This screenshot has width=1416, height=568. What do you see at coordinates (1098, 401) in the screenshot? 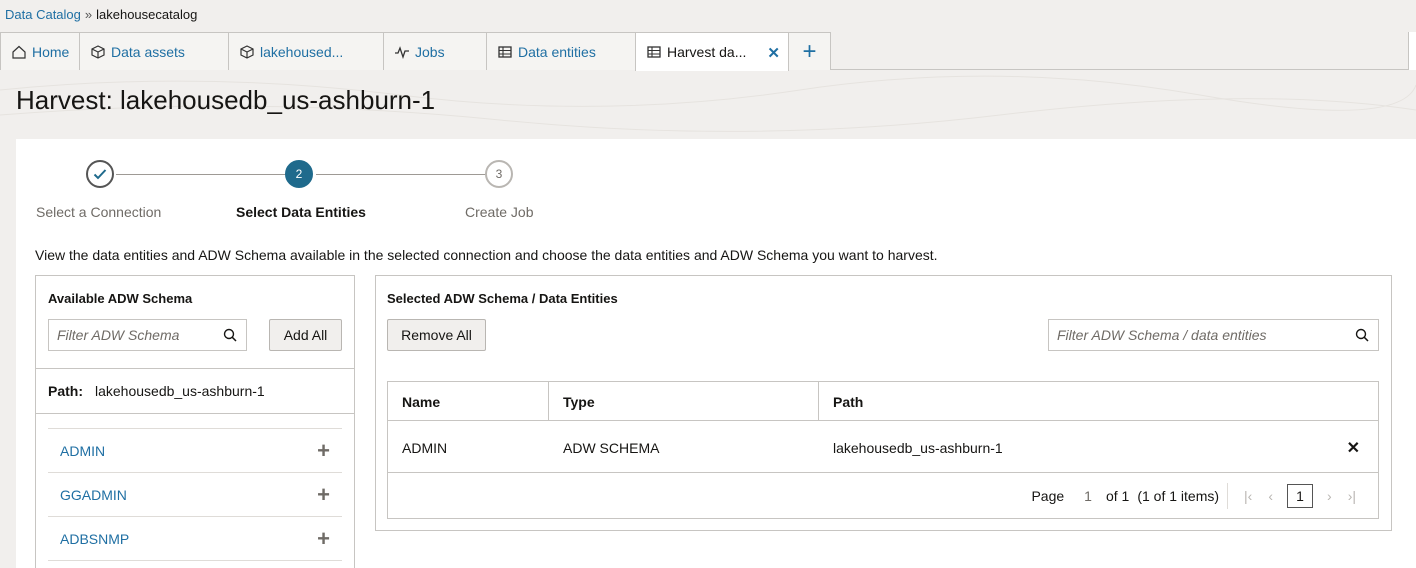
I see `column-header-path: Path` at bounding box center [1098, 401].